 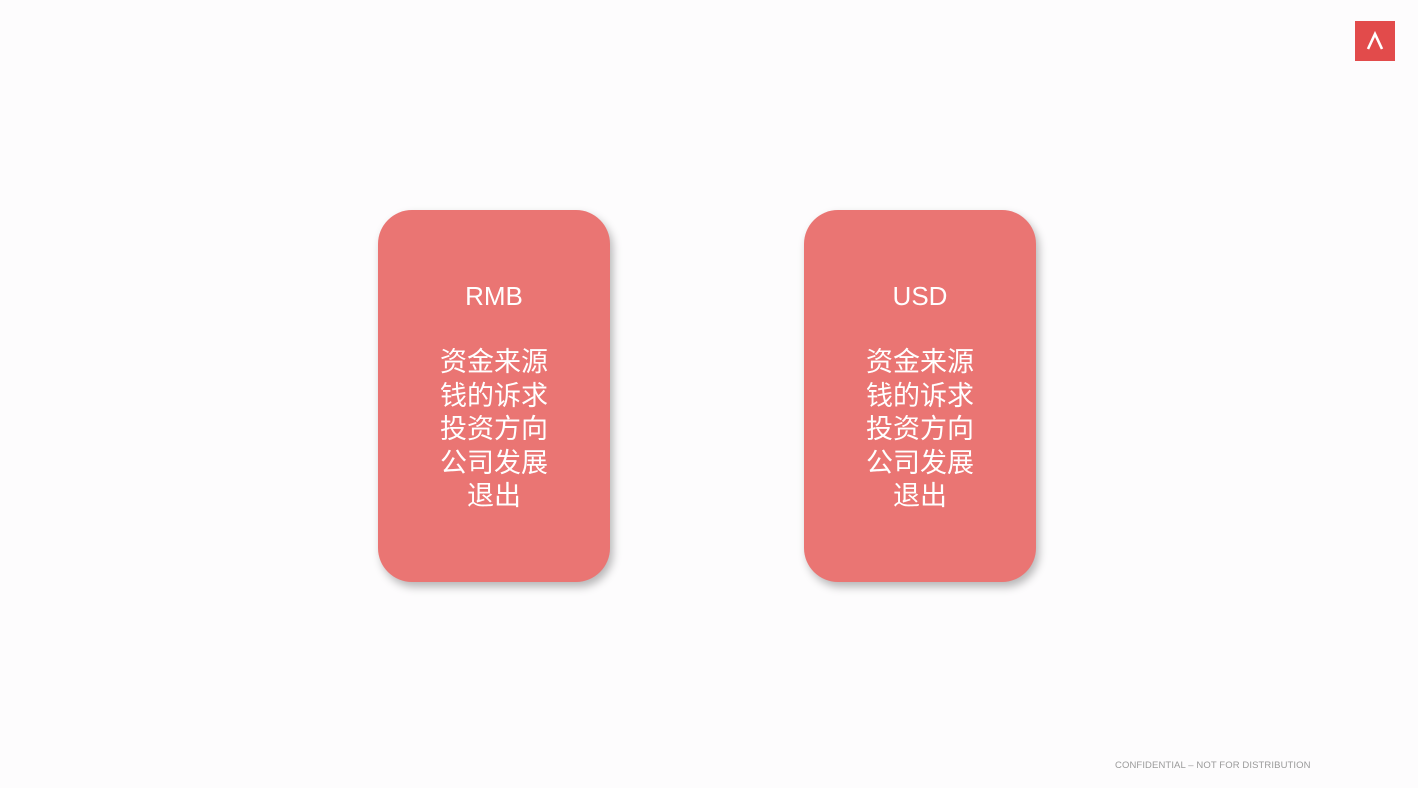 I want to click on card-title: RMB, so click(x=494, y=296).